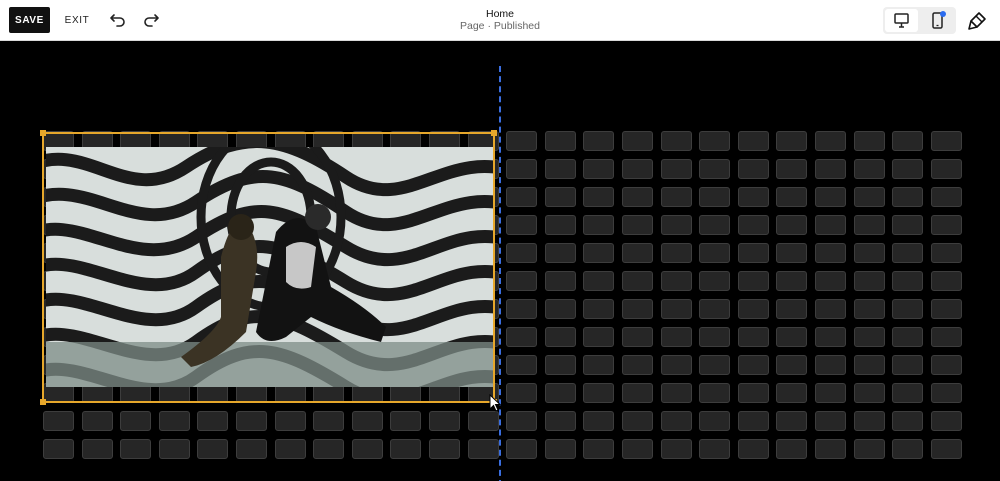 This screenshot has width=1000, height=481. What do you see at coordinates (77, 20) in the screenshot?
I see `exit-button: EXIT` at bounding box center [77, 20].